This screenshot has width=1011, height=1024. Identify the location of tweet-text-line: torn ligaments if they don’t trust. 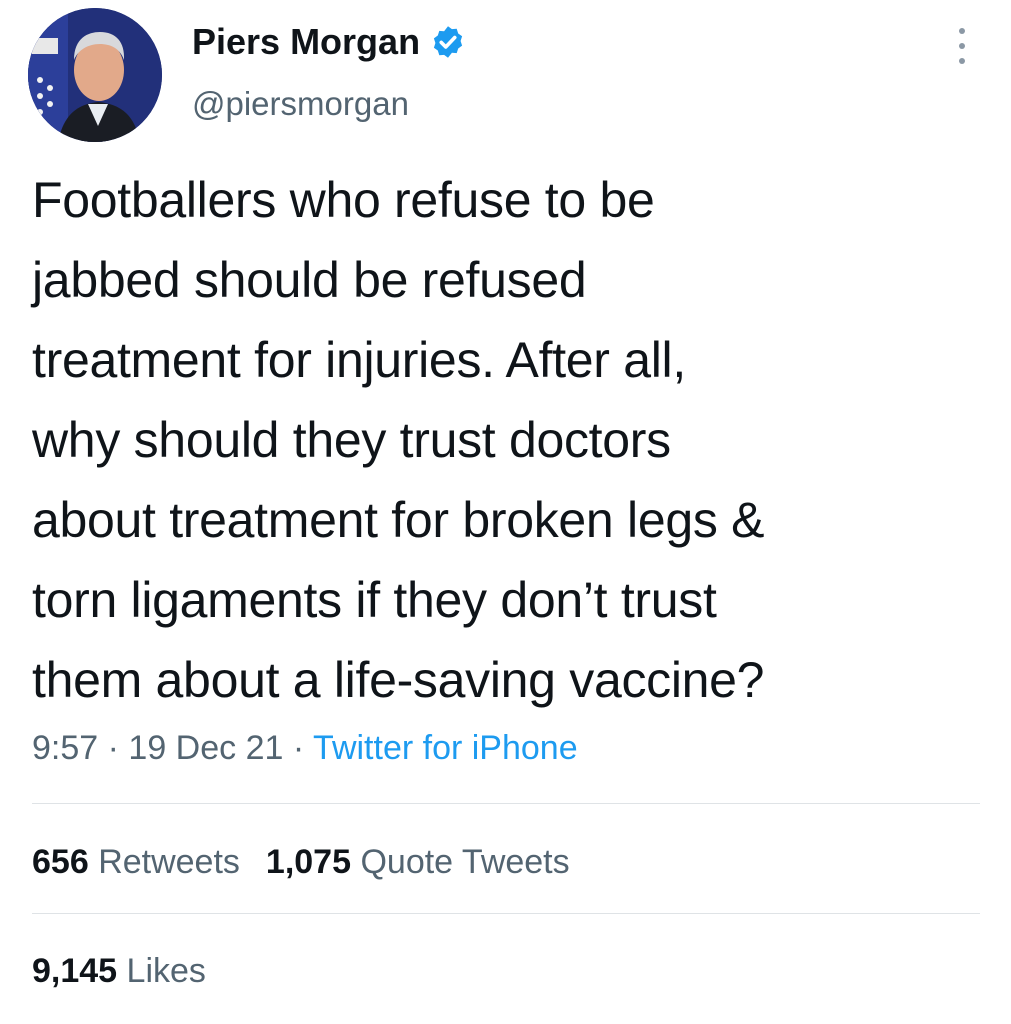
(374, 600).